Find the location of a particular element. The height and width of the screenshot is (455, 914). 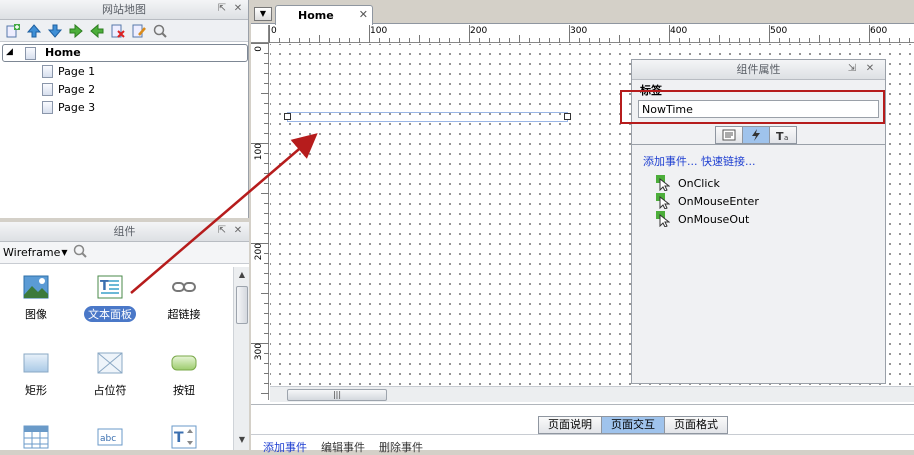

tree-home-label: Home is located at coordinates (63, 52).